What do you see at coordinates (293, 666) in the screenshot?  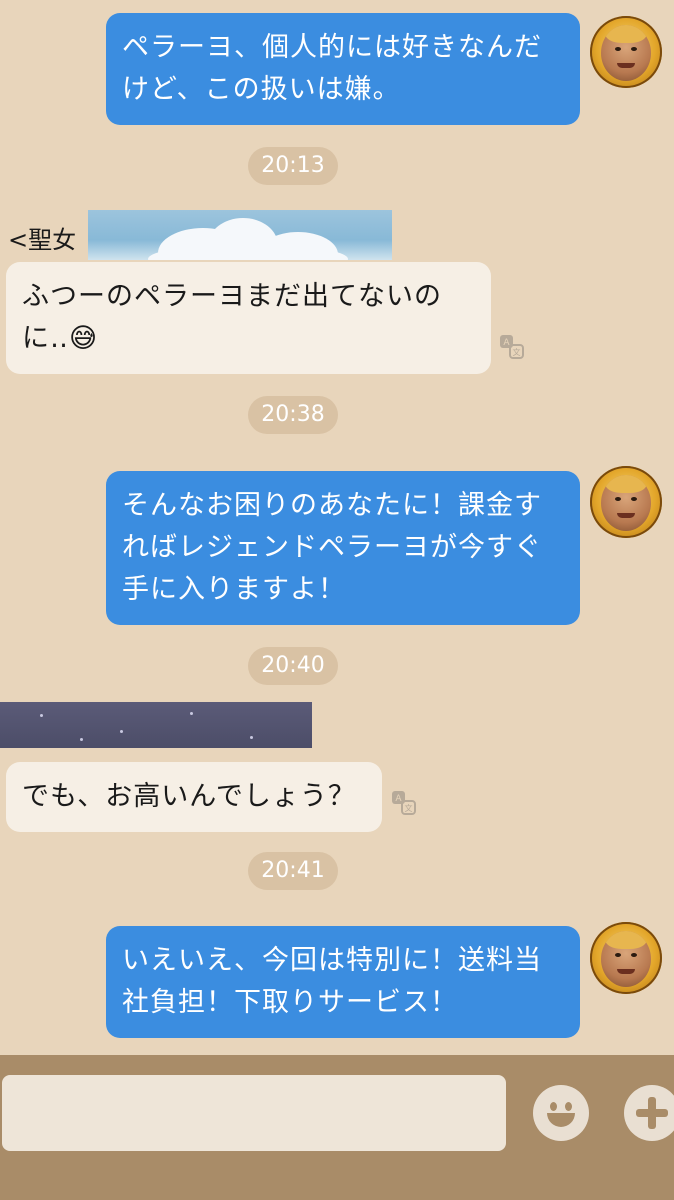 I see `timestamp: 20:40` at bounding box center [293, 666].